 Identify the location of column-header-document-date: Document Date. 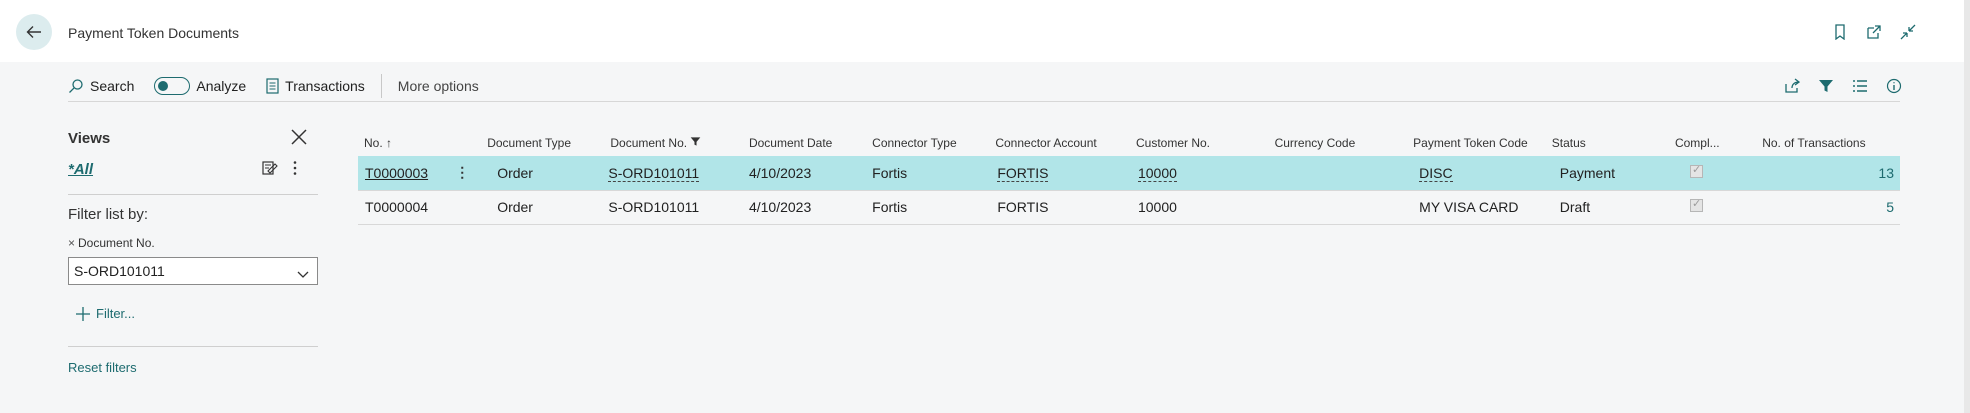
(804, 143).